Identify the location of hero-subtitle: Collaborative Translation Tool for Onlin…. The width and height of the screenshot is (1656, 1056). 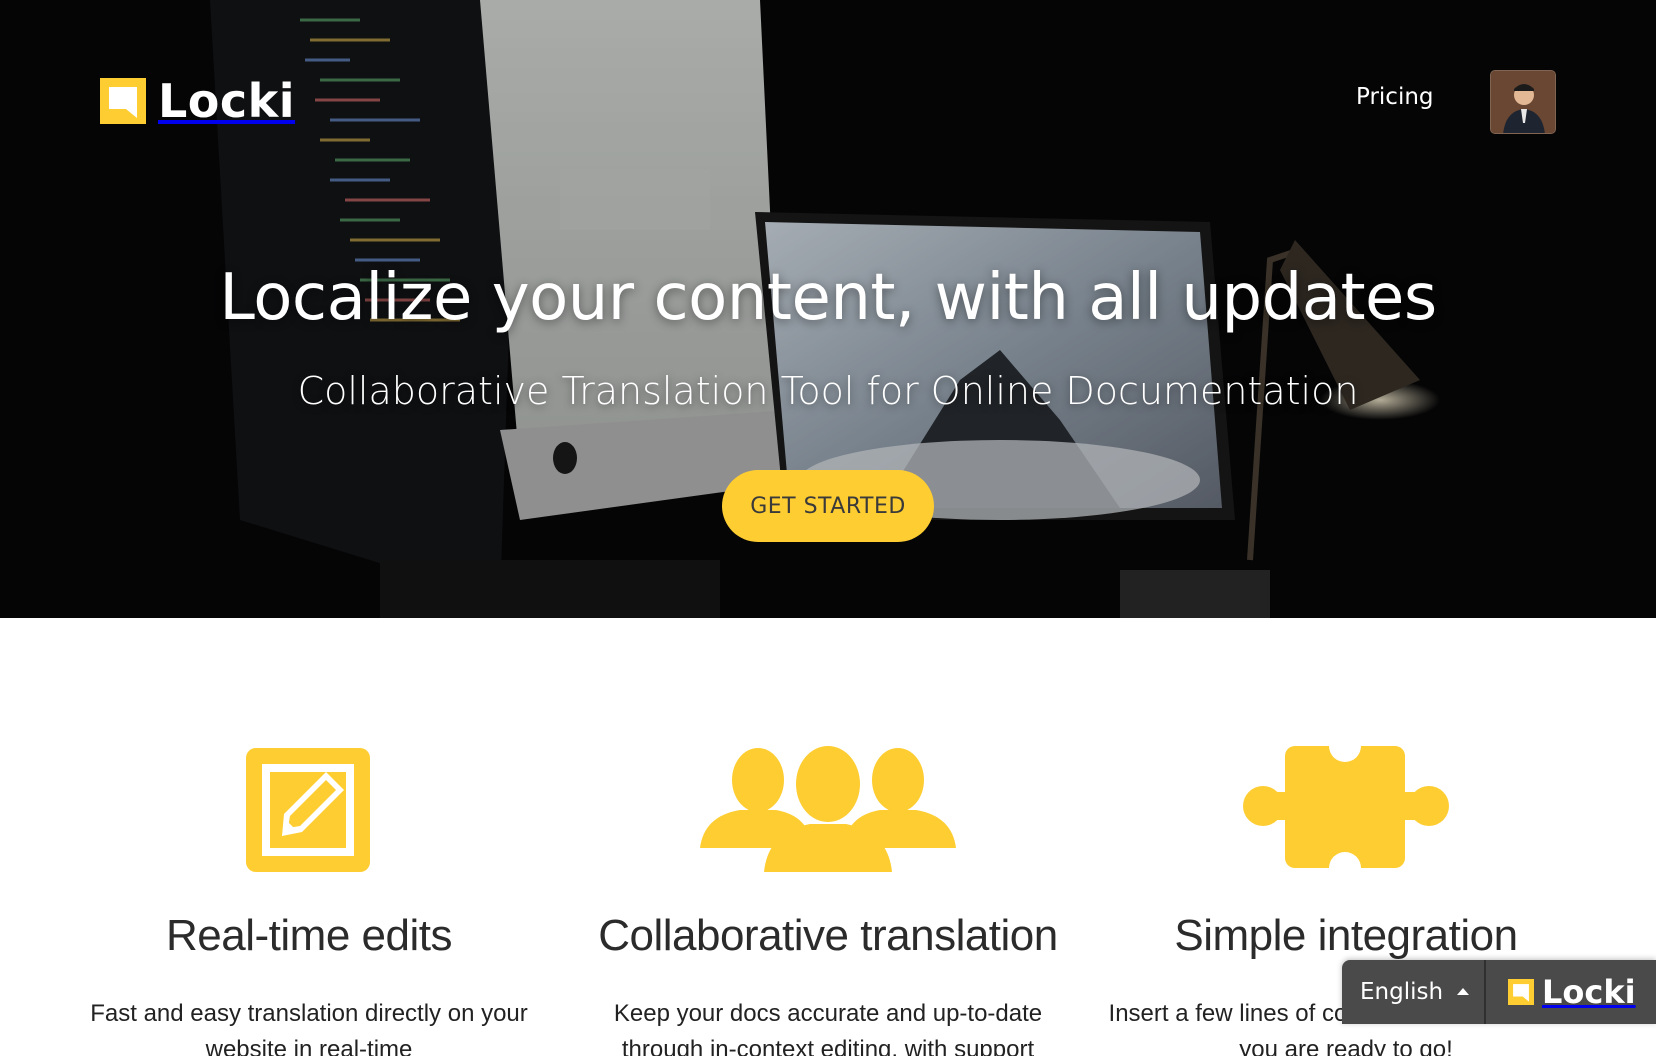
(828, 391).